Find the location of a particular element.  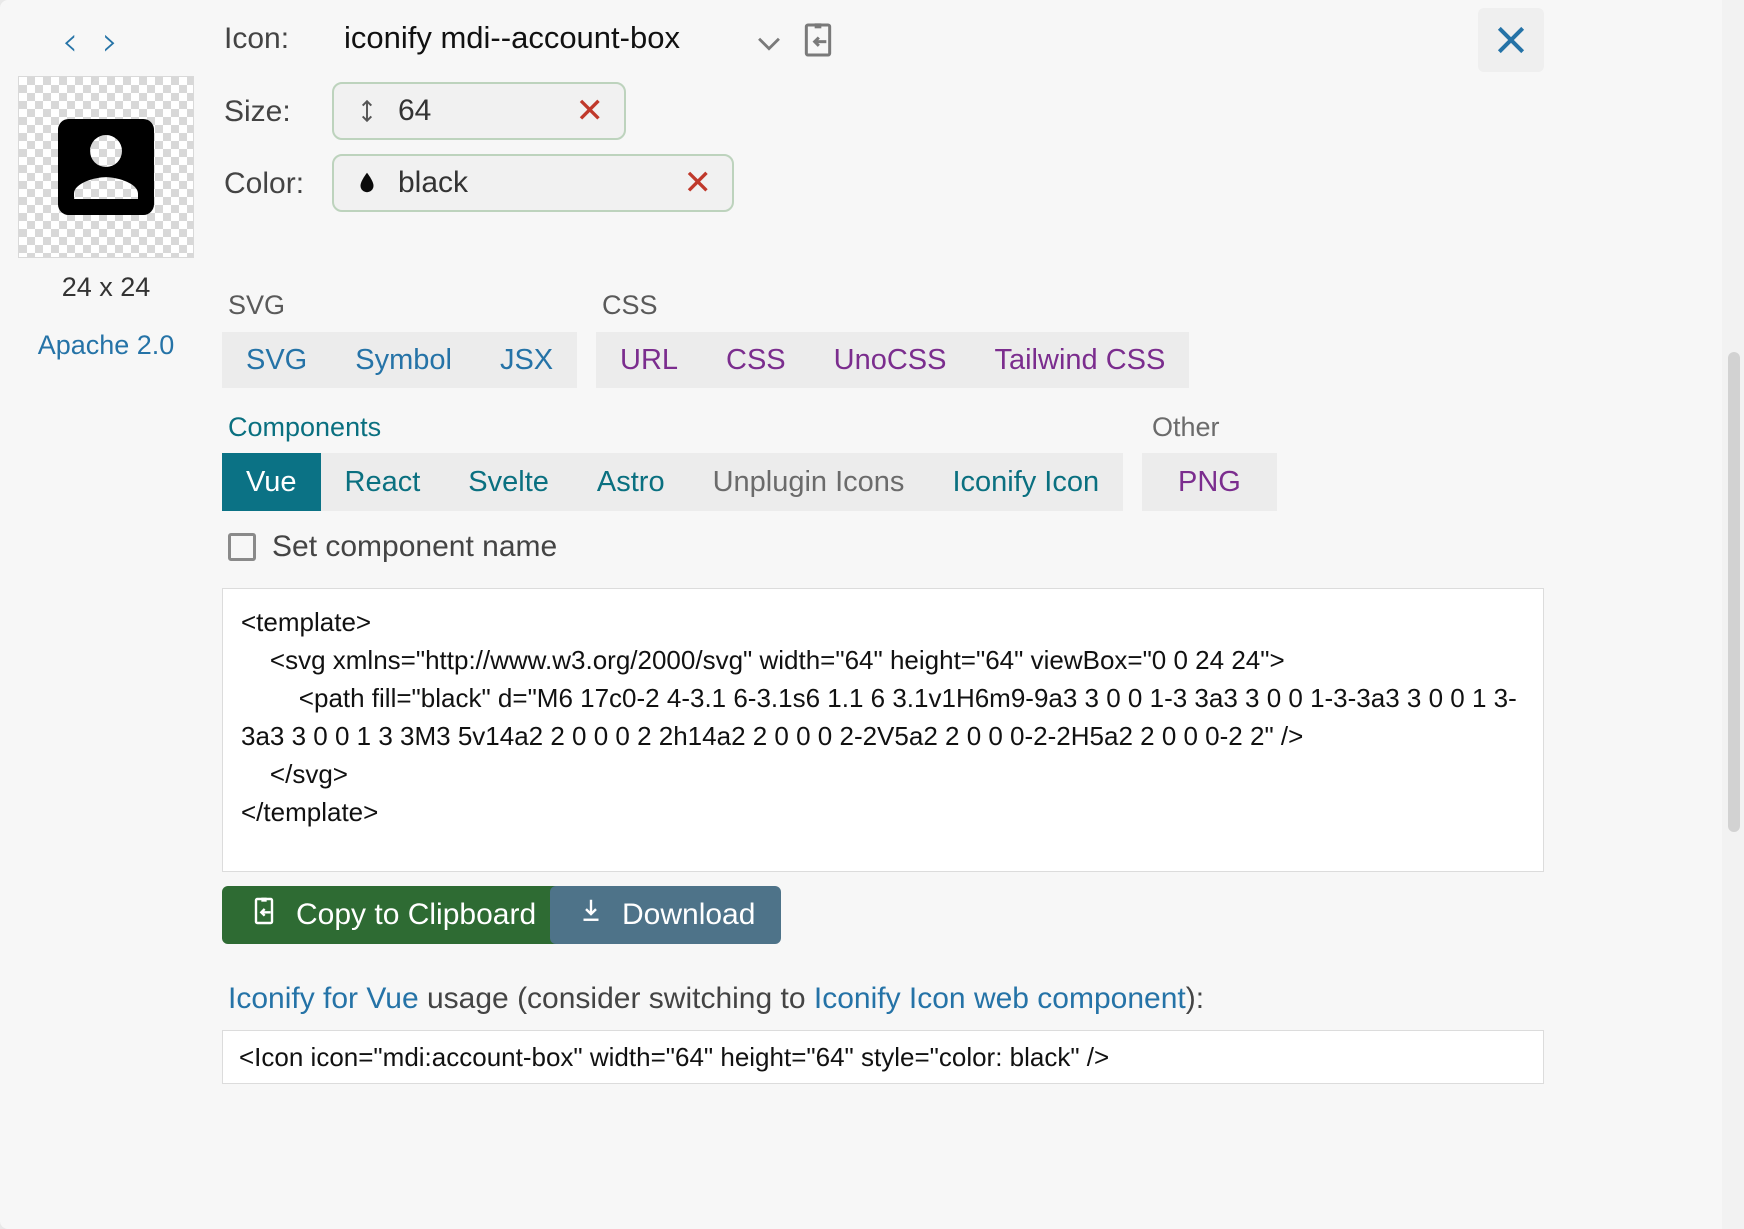

tab-svelte: Svelte is located at coordinates (508, 482).